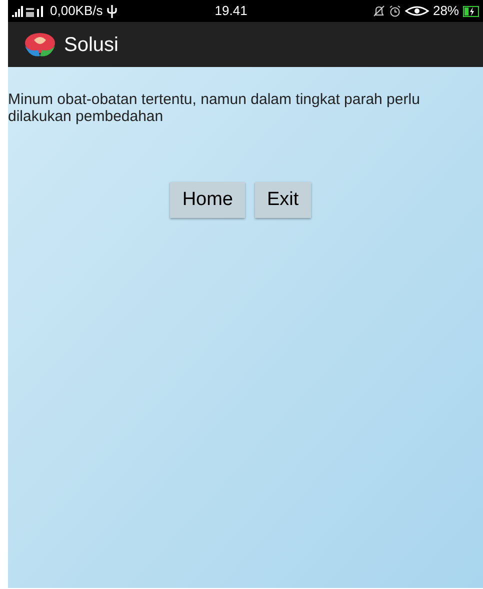 The width and height of the screenshot is (483, 589). Describe the element at coordinates (394, 11) in the screenshot. I see `alarm-icon` at that location.